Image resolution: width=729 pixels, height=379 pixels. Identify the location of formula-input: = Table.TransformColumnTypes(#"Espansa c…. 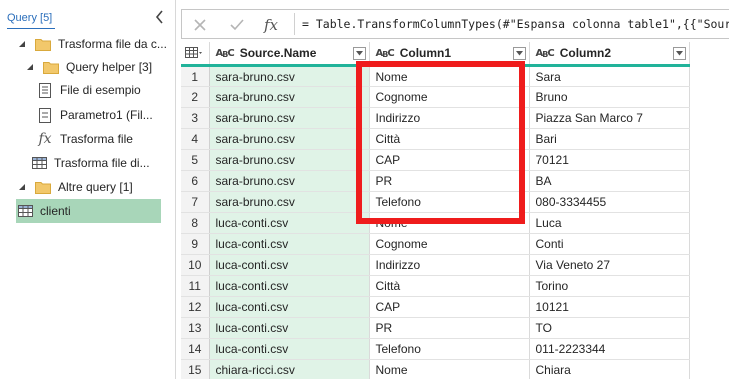
(515, 25).